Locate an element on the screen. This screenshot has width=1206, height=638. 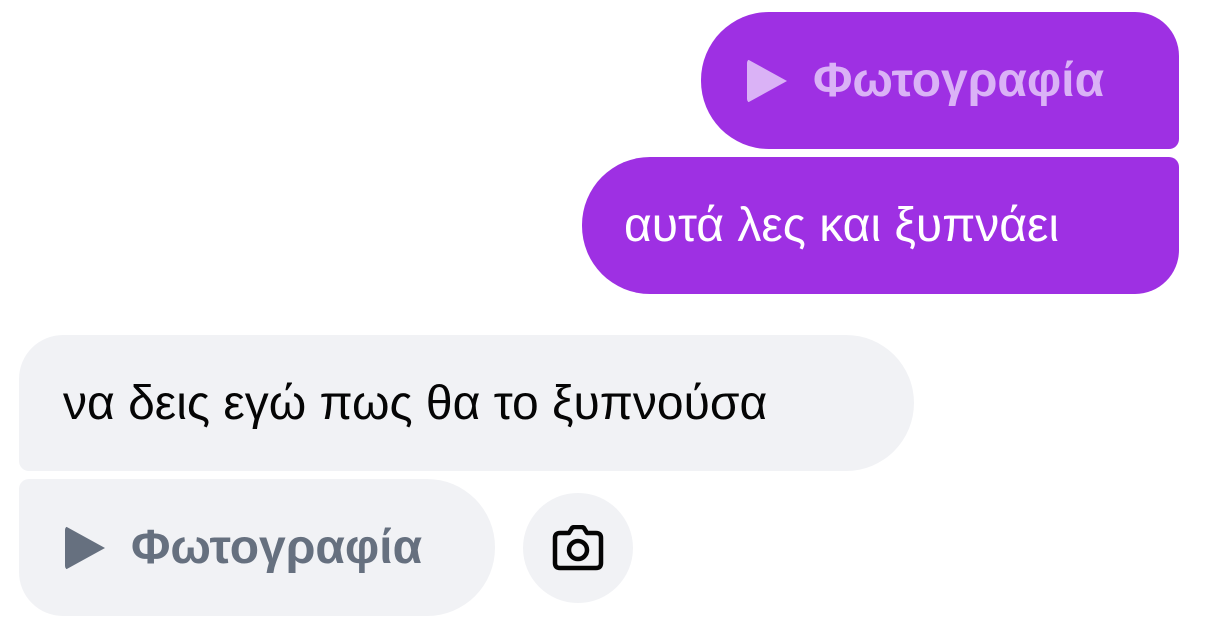
message-text: να δεις εγώ πως θα το ξυπνούσα is located at coordinates (415, 403).